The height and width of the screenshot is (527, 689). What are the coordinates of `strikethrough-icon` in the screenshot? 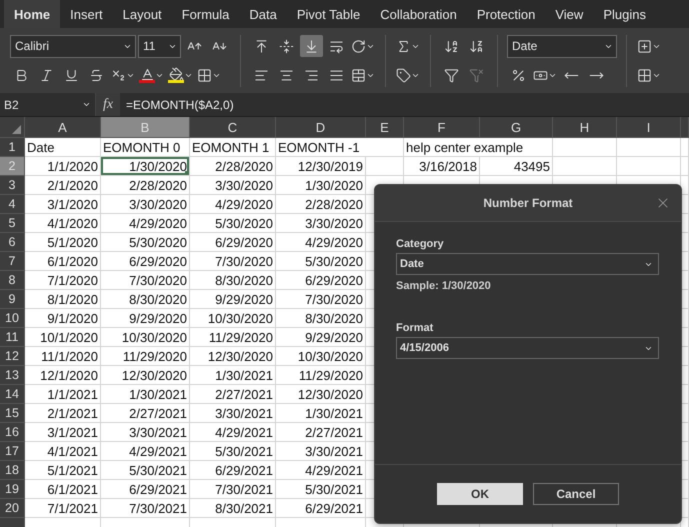 It's located at (96, 75).